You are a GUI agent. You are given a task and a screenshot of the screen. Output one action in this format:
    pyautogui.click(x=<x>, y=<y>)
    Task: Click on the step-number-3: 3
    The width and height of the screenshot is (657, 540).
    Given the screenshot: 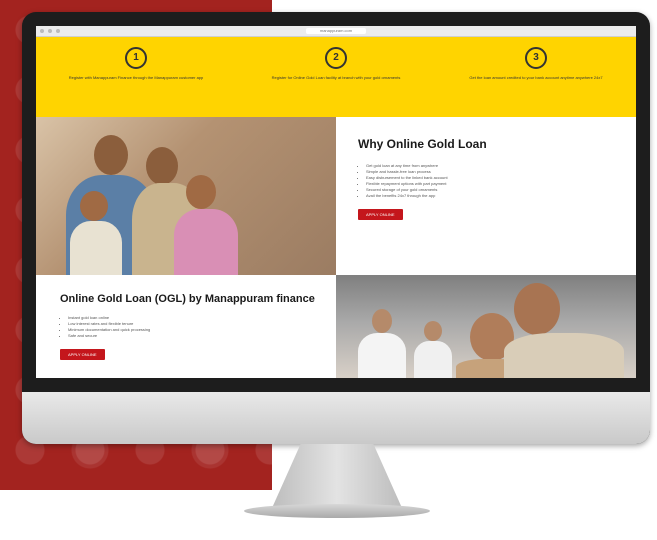 What is the action you would take?
    pyautogui.click(x=536, y=58)
    